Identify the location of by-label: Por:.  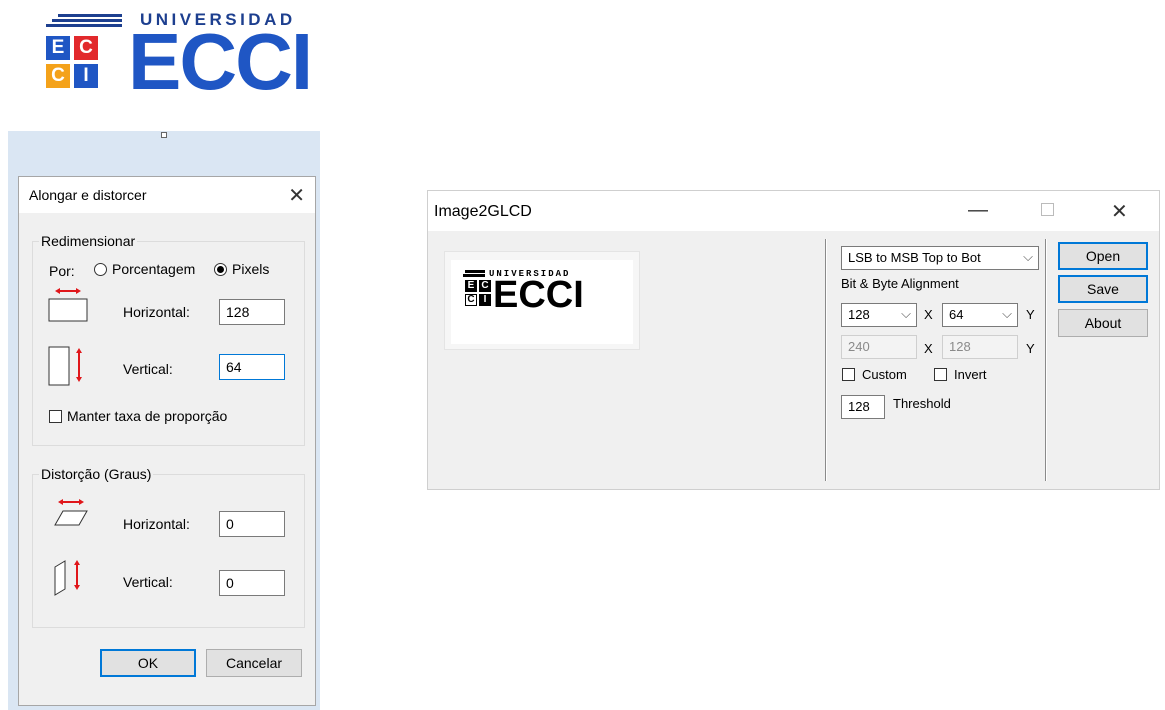
(62, 271).